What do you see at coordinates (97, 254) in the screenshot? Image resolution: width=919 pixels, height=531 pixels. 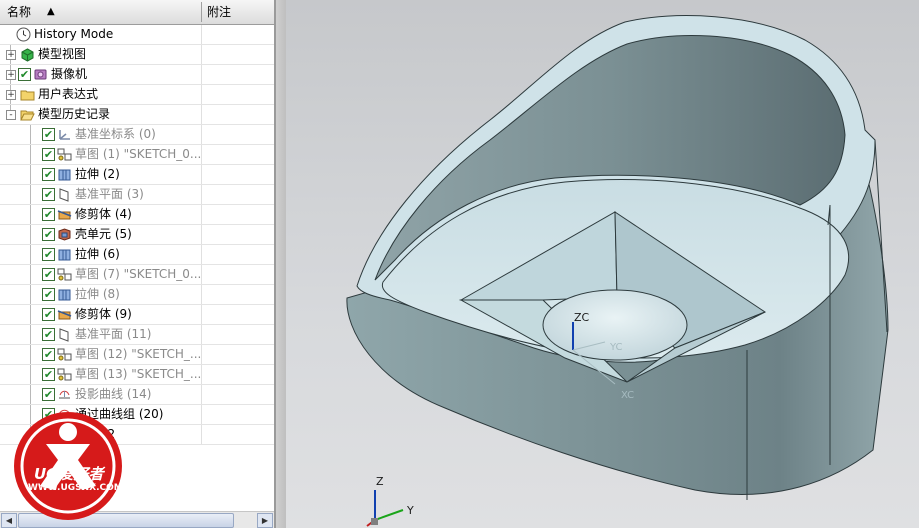 I see `tree-row-label: 拉伸 (6)` at bounding box center [97, 254].